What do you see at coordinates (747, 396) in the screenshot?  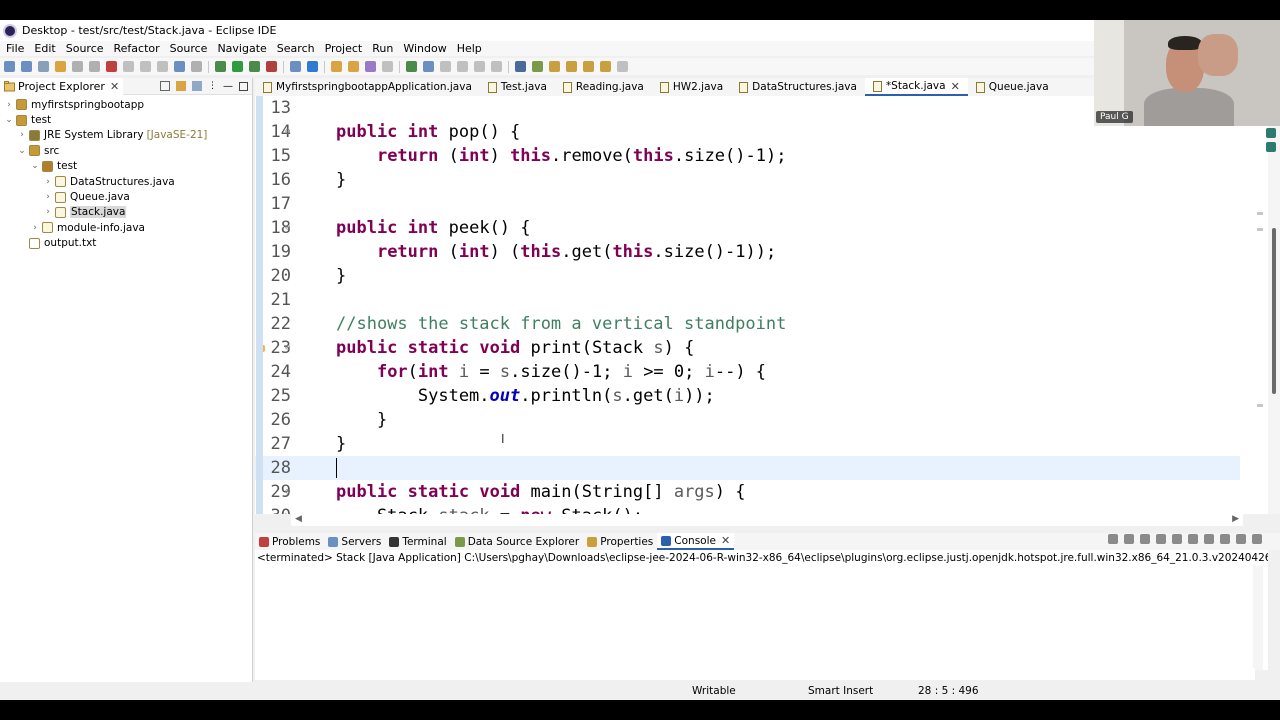 I see `code-line: 25 System.out.println(s.get(i));` at bounding box center [747, 396].